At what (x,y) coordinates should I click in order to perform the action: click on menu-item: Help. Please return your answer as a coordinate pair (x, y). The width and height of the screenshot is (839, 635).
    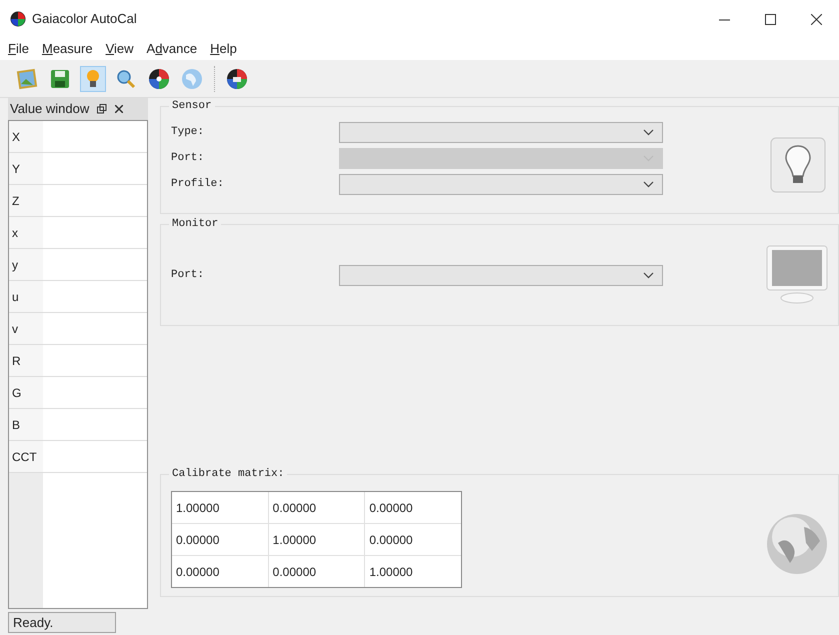
    Looking at the image, I should click on (223, 49).